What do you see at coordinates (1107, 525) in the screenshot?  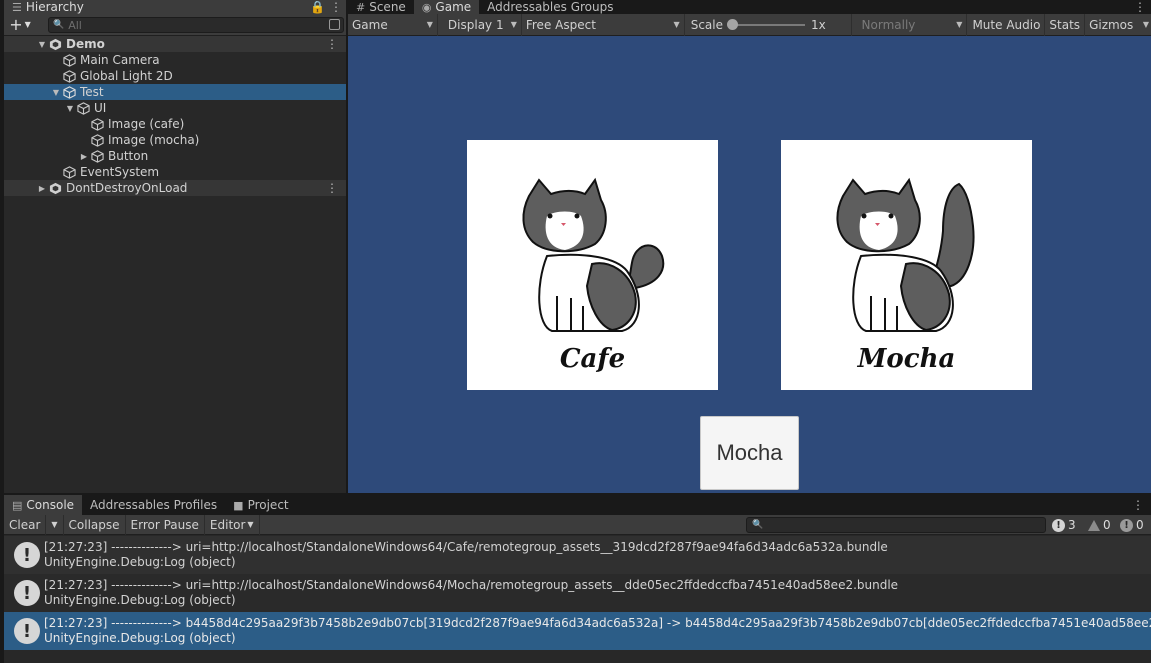 I see `warning-count: 0` at bounding box center [1107, 525].